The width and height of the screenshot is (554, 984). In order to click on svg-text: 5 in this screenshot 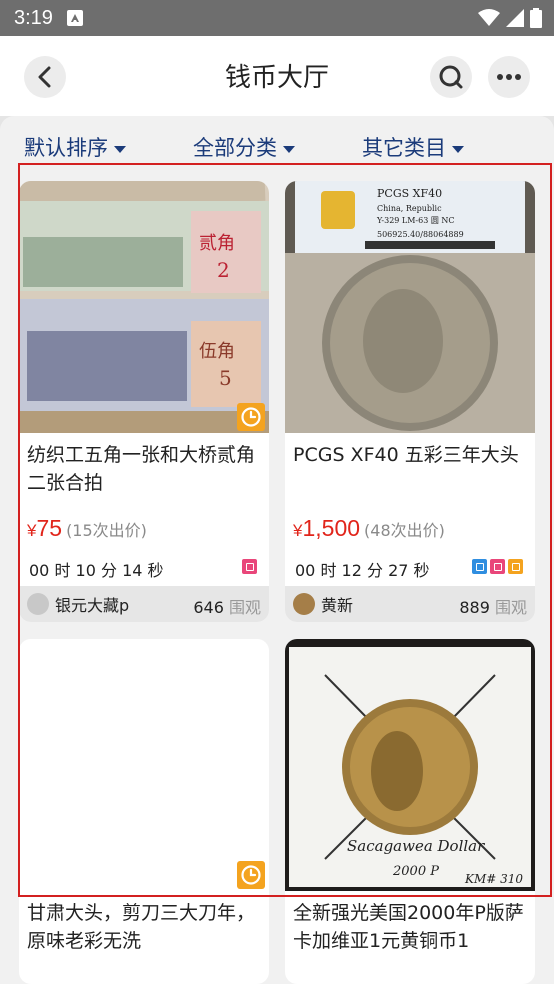, I will do `click(225, 378)`.